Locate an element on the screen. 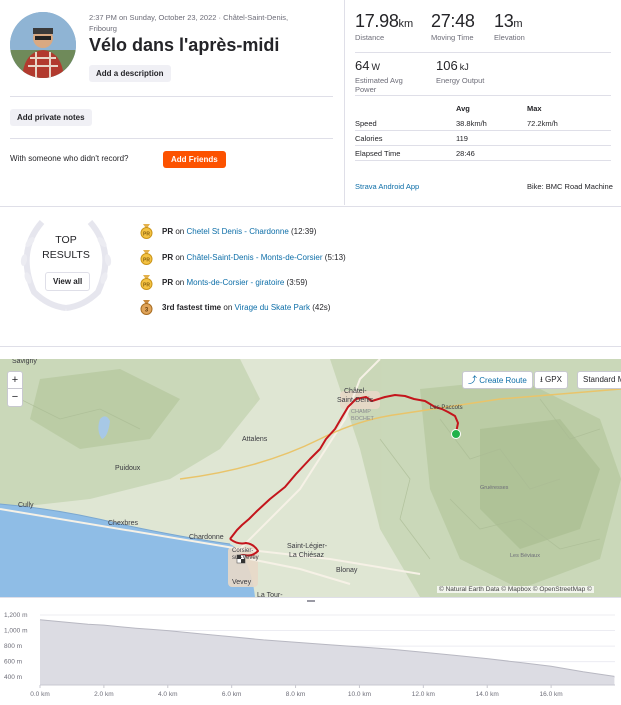 Image resolution: width=621 pixels, height=705 pixels. table-row-avg: 28:46 is located at coordinates (465, 153).